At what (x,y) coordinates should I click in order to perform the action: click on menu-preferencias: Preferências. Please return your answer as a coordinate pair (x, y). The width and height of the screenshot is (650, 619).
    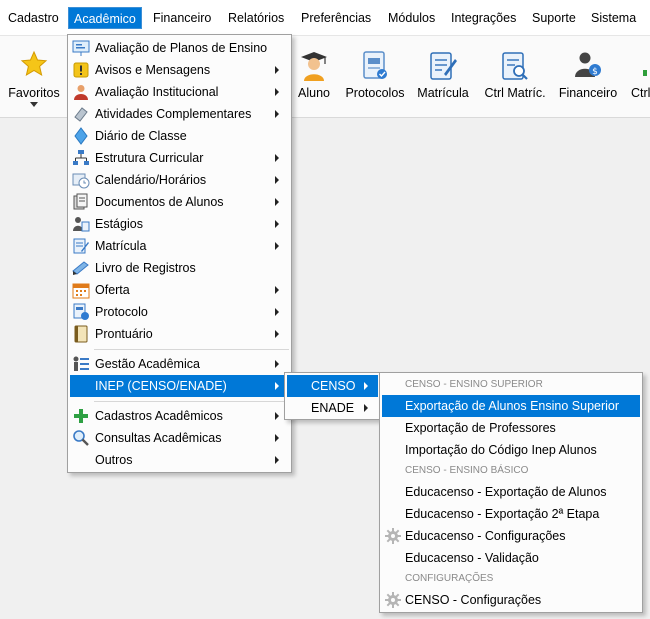
    Looking at the image, I should click on (336, 18).